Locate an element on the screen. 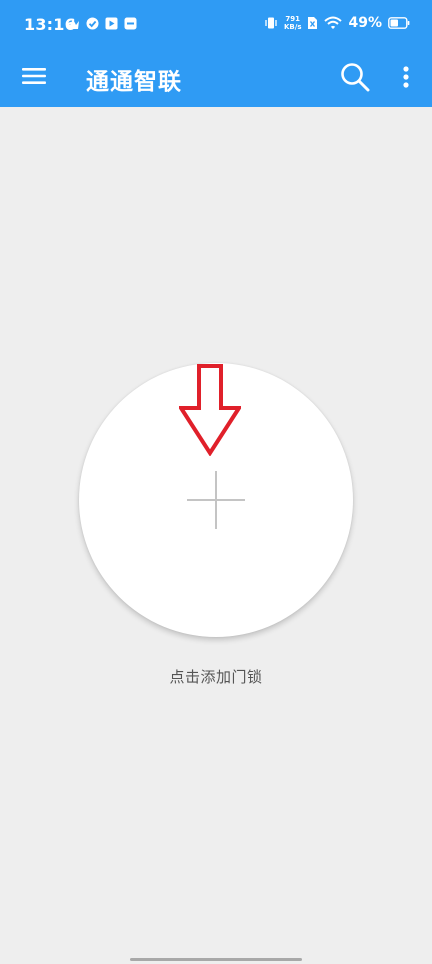 The image size is (432, 964). add-lock-label: 点击添加门锁 is located at coordinates (216, 677).